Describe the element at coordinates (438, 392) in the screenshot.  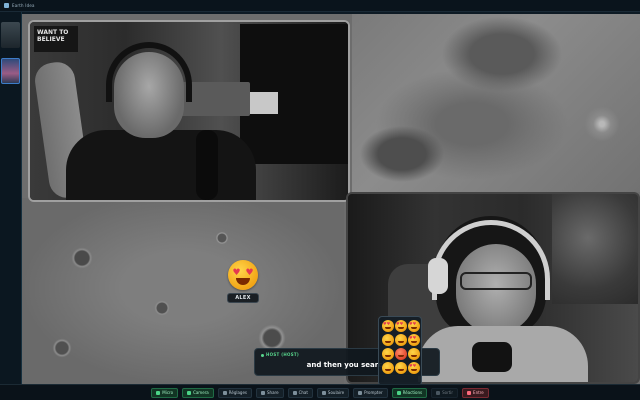
I see `door-icon` at that location.